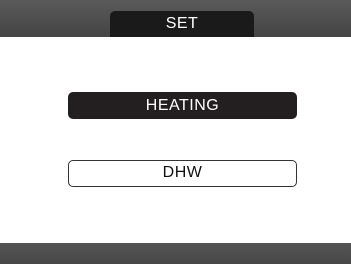  I want to click on dhw-menu-button: DHW, so click(182, 173).